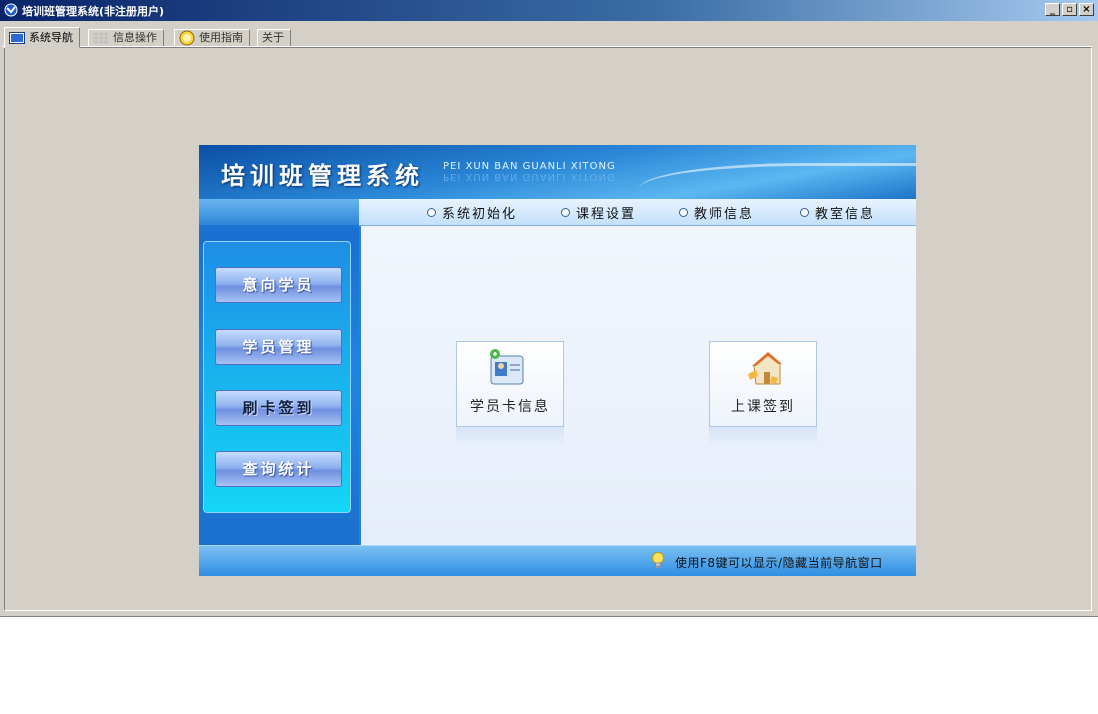 This screenshot has width=1098, height=714. Describe the element at coordinates (557, 560) in the screenshot. I see `status-bar: 使用F8键可以显示/隐藏当前导航窗口` at that location.